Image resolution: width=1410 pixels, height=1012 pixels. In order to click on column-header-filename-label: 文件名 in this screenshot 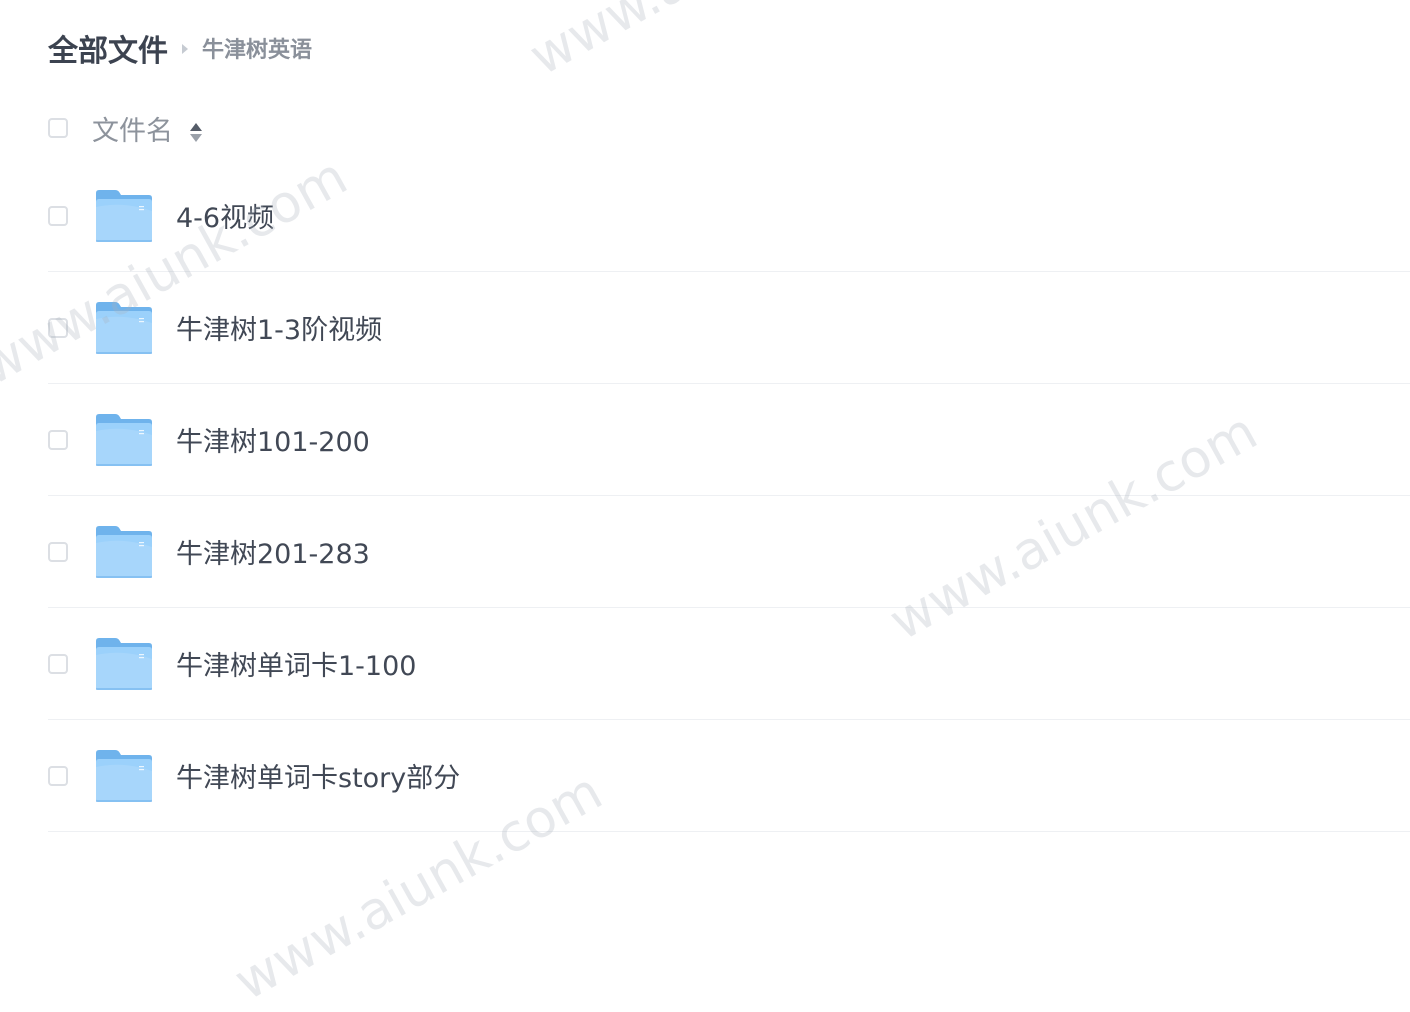, I will do `click(132, 131)`.